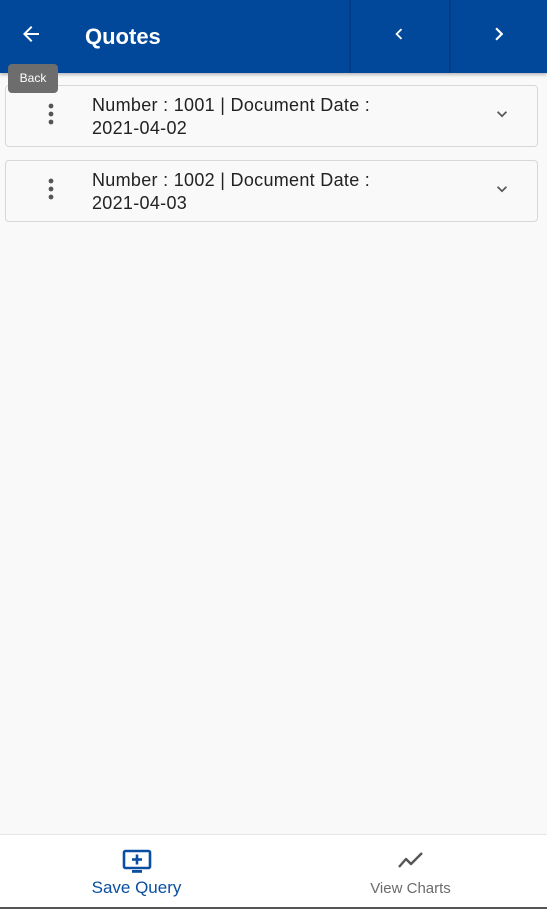  Describe the element at coordinates (410, 888) in the screenshot. I see `view-charts-label: View Charts` at that location.